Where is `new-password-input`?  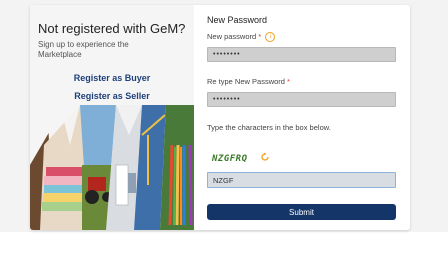 new-password-input is located at coordinates (301, 54).